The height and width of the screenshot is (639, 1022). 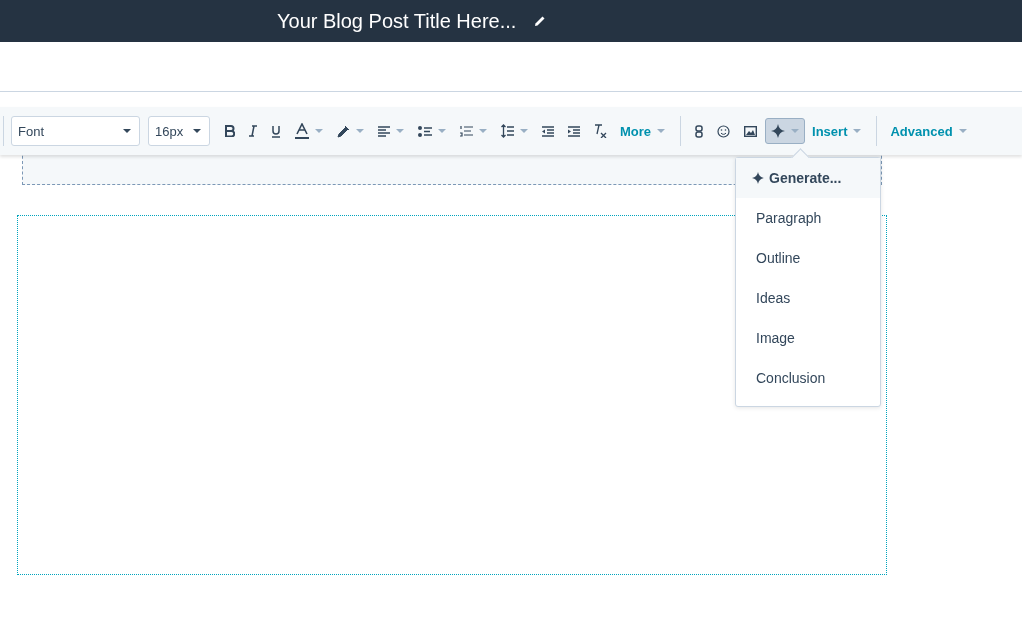 What do you see at coordinates (808, 298) in the screenshot?
I see `menu-item: Ideas` at bounding box center [808, 298].